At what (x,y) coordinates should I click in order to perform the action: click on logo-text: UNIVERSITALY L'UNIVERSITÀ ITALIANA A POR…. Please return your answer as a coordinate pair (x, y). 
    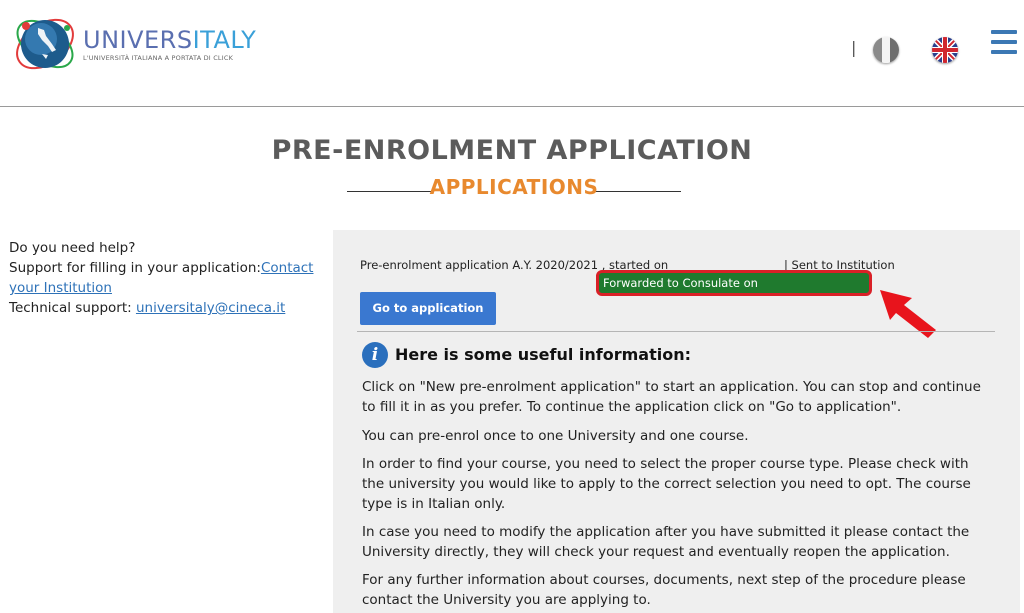
    Looking at the image, I should click on (169, 45).